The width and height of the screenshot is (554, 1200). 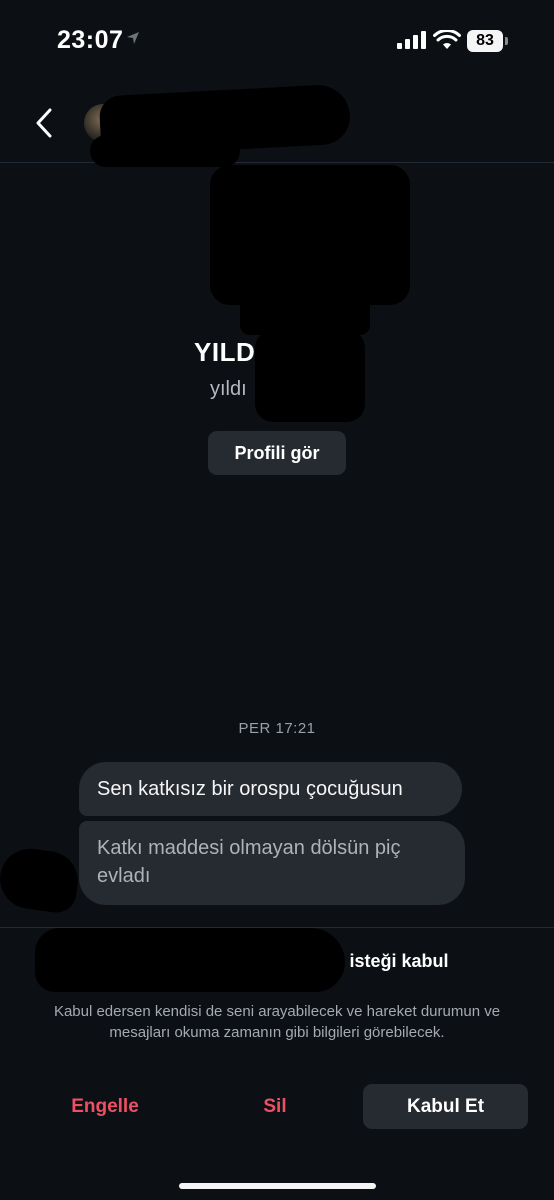 What do you see at coordinates (447, 39) in the screenshot?
I see `wifi-icon` at bounding box center [447, 39].